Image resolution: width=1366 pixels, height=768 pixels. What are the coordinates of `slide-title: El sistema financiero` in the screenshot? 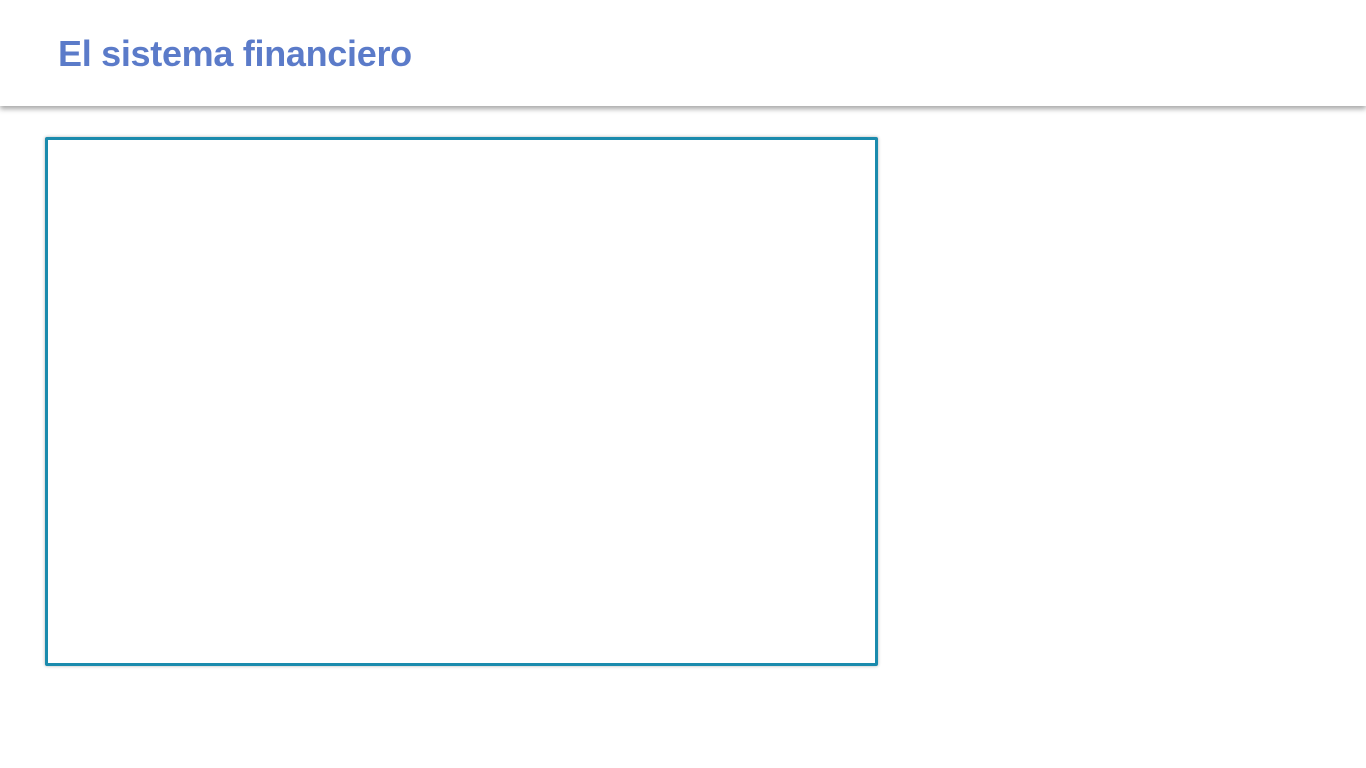 It's located at (235, 53).